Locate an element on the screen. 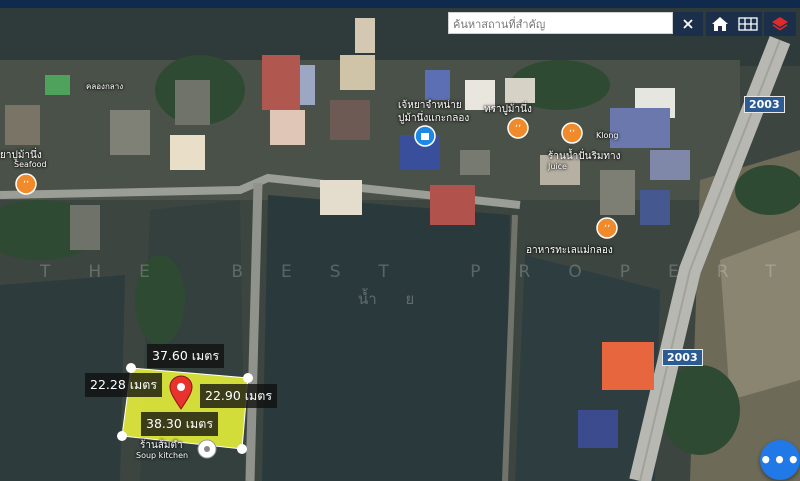 The height and width of the screenshot is (481, 800). measurement-bottom: 38.30 เมตร is located at coordinates (180, 424).